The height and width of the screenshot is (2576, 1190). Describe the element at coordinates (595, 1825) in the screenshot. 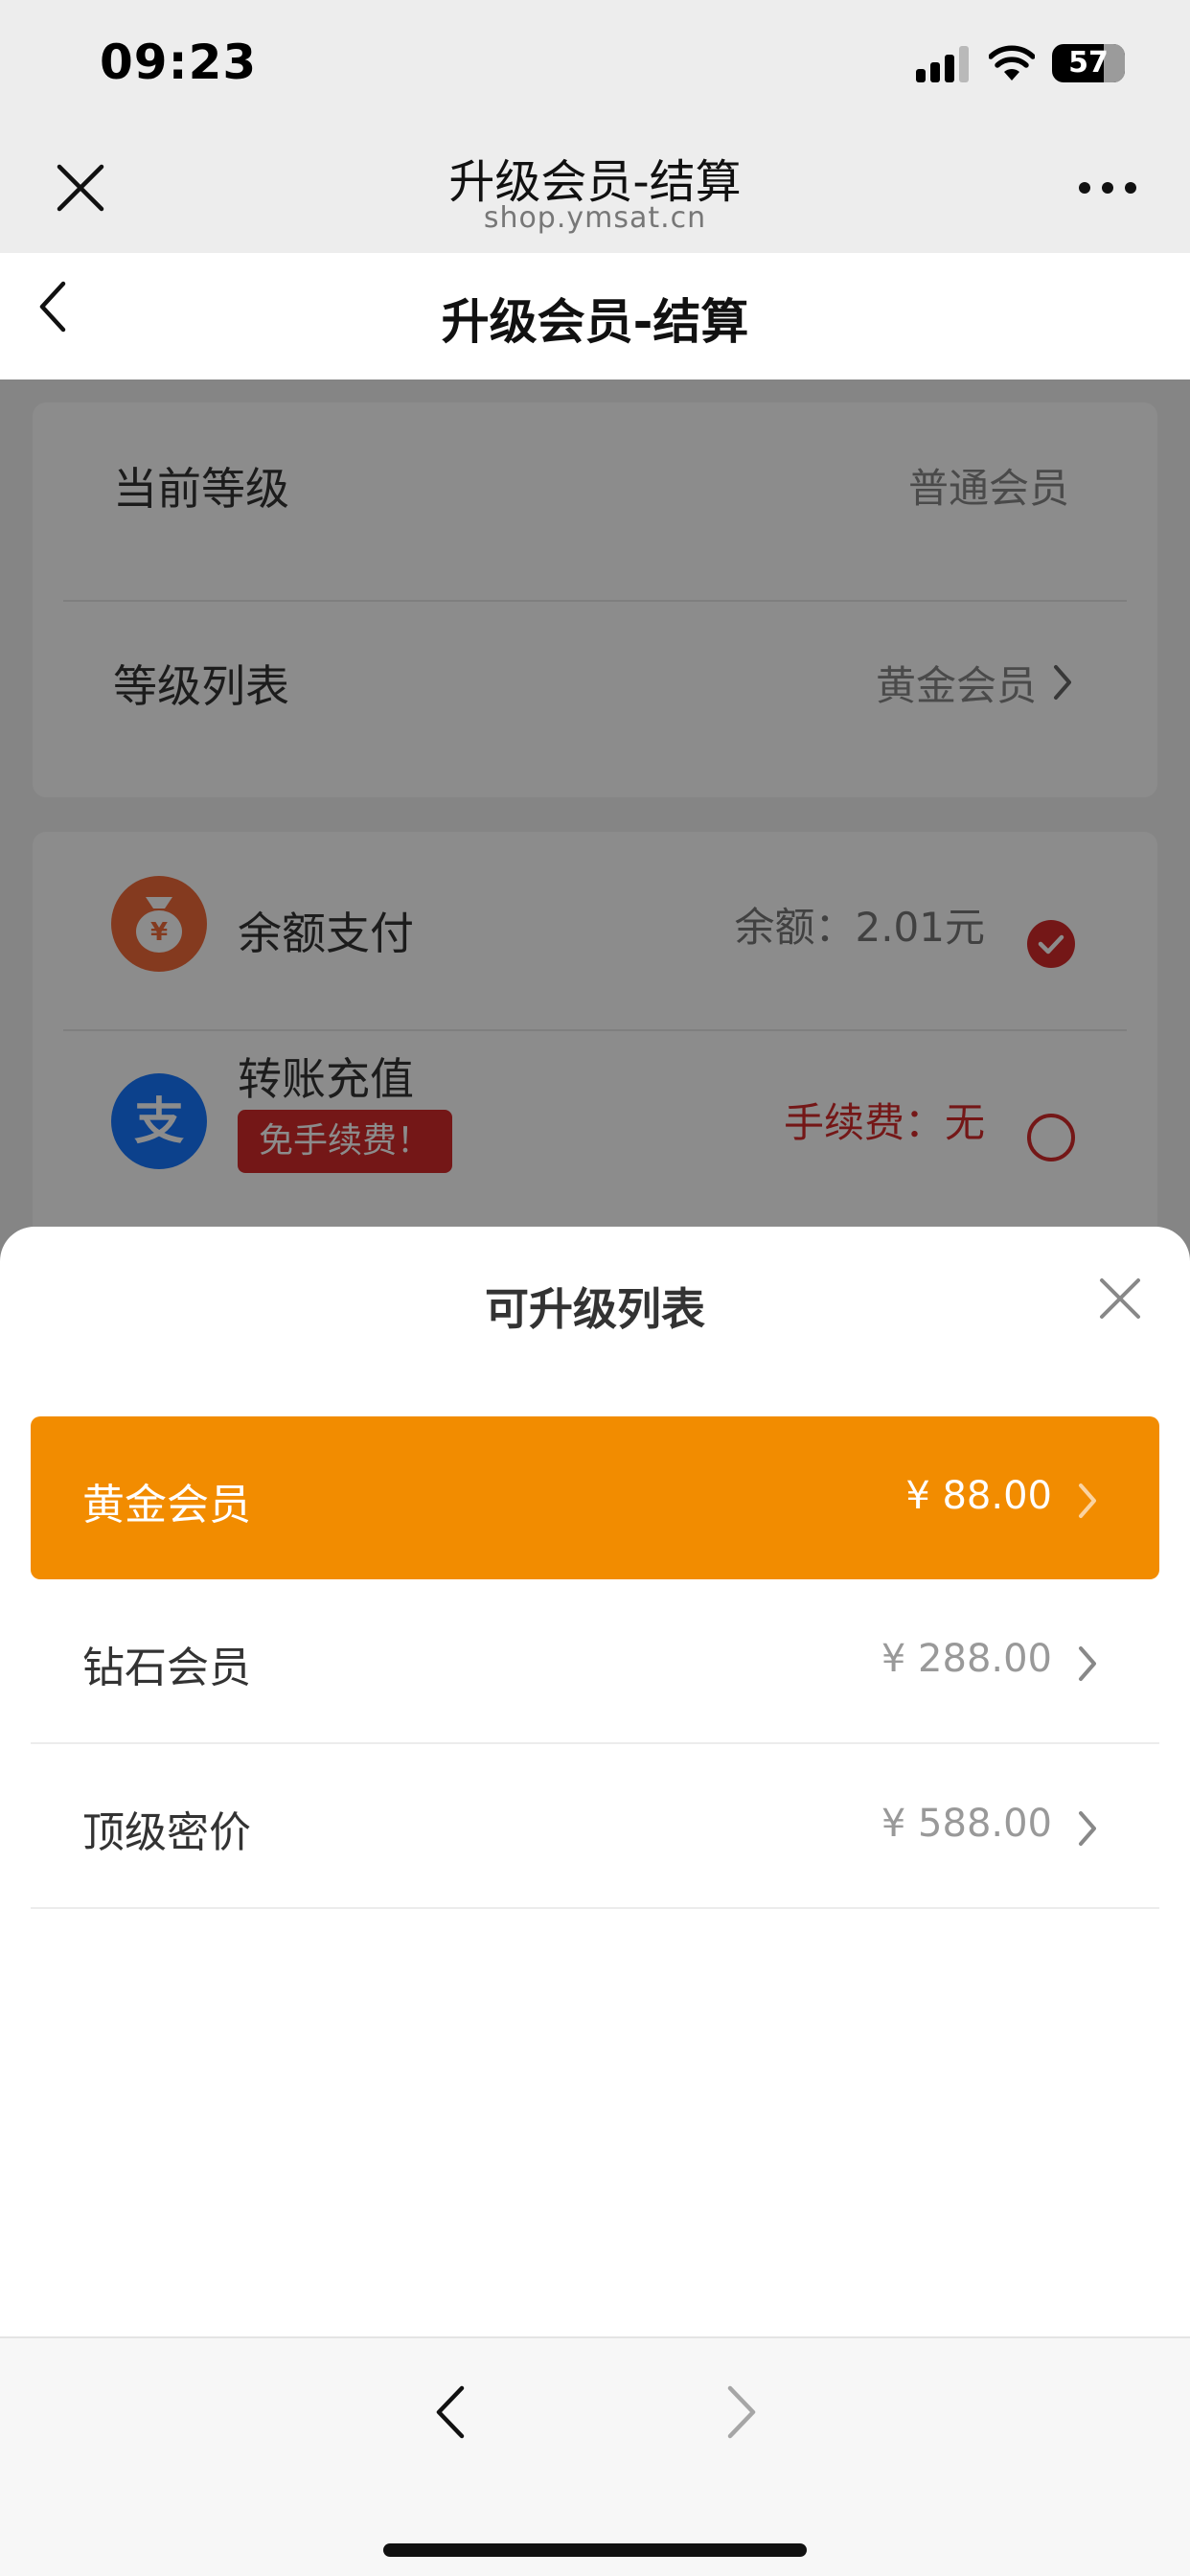

I see `tier-item-top: 顶级密价 ¥ 588.00` at that location.